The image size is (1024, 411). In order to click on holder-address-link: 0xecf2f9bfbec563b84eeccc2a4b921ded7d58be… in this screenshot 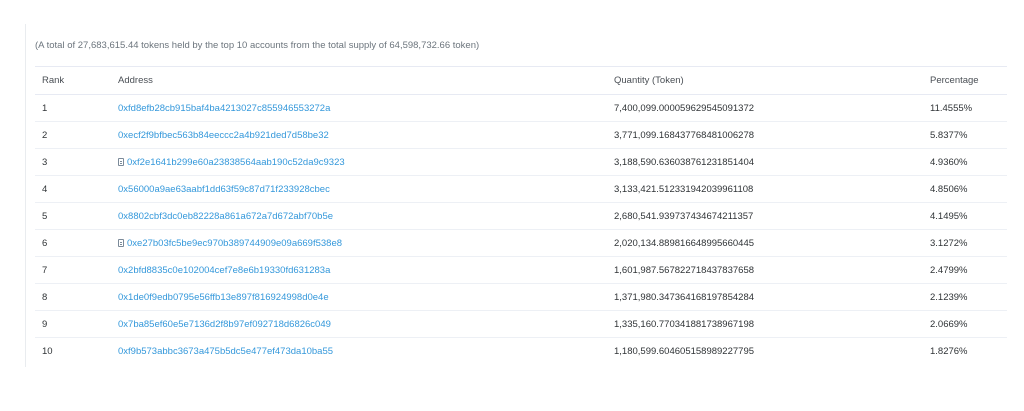, I will do `click(223, 135)`.